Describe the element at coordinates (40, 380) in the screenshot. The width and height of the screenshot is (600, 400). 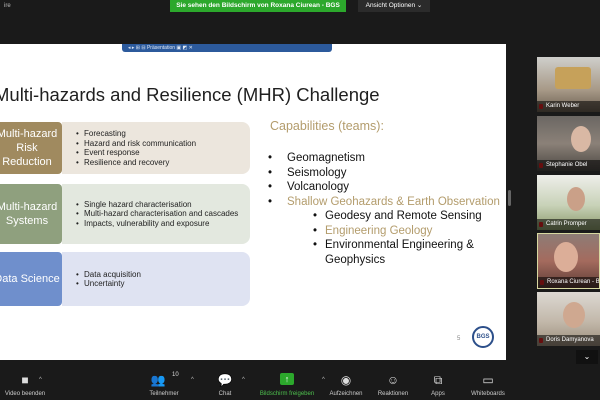
I see `video-options-caret: ^` at that location.